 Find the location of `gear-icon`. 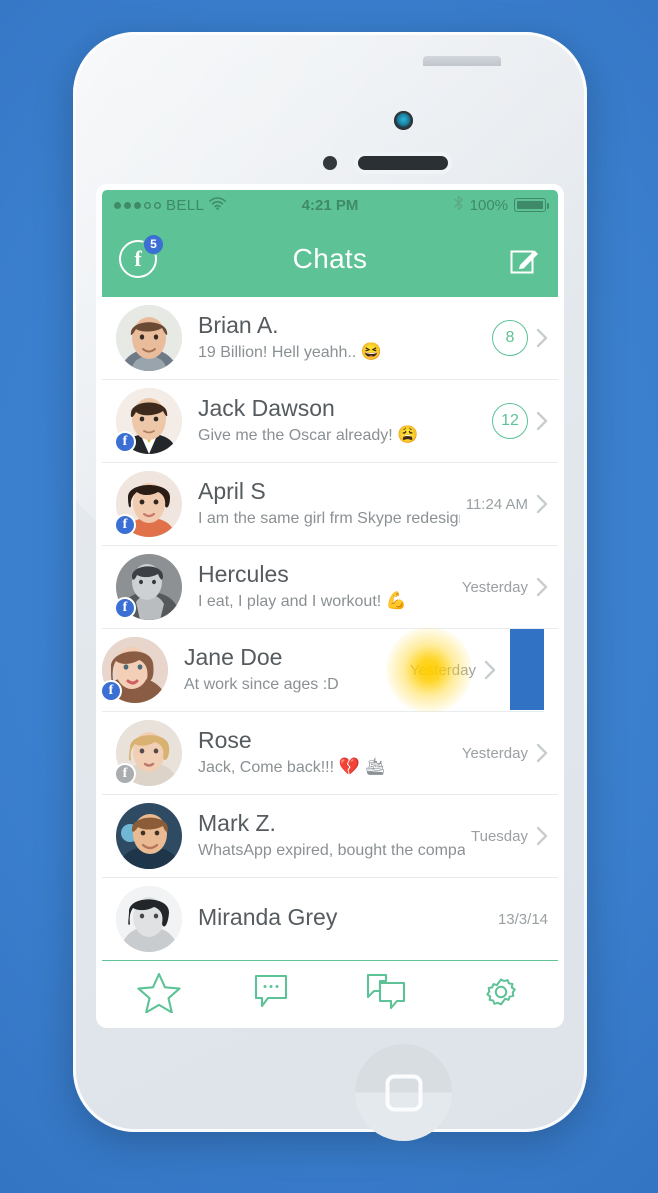

gear-icon is located at coordinates (501, 991).